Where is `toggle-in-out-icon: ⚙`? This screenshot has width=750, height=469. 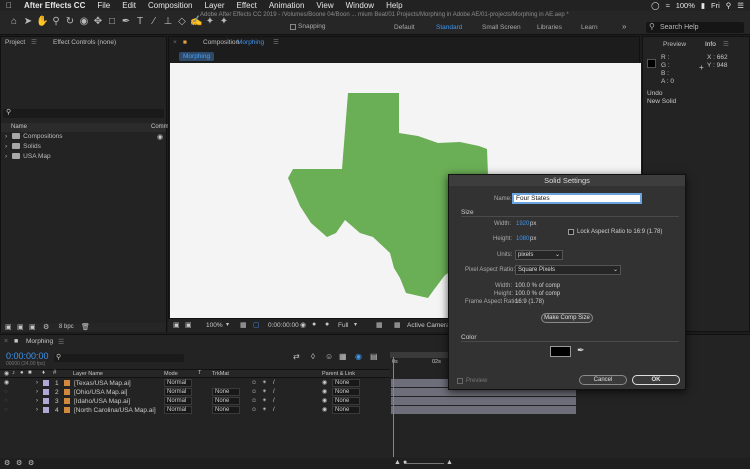 toggle-in-out-icon: ⚙ is located at coordinates (31, 463).